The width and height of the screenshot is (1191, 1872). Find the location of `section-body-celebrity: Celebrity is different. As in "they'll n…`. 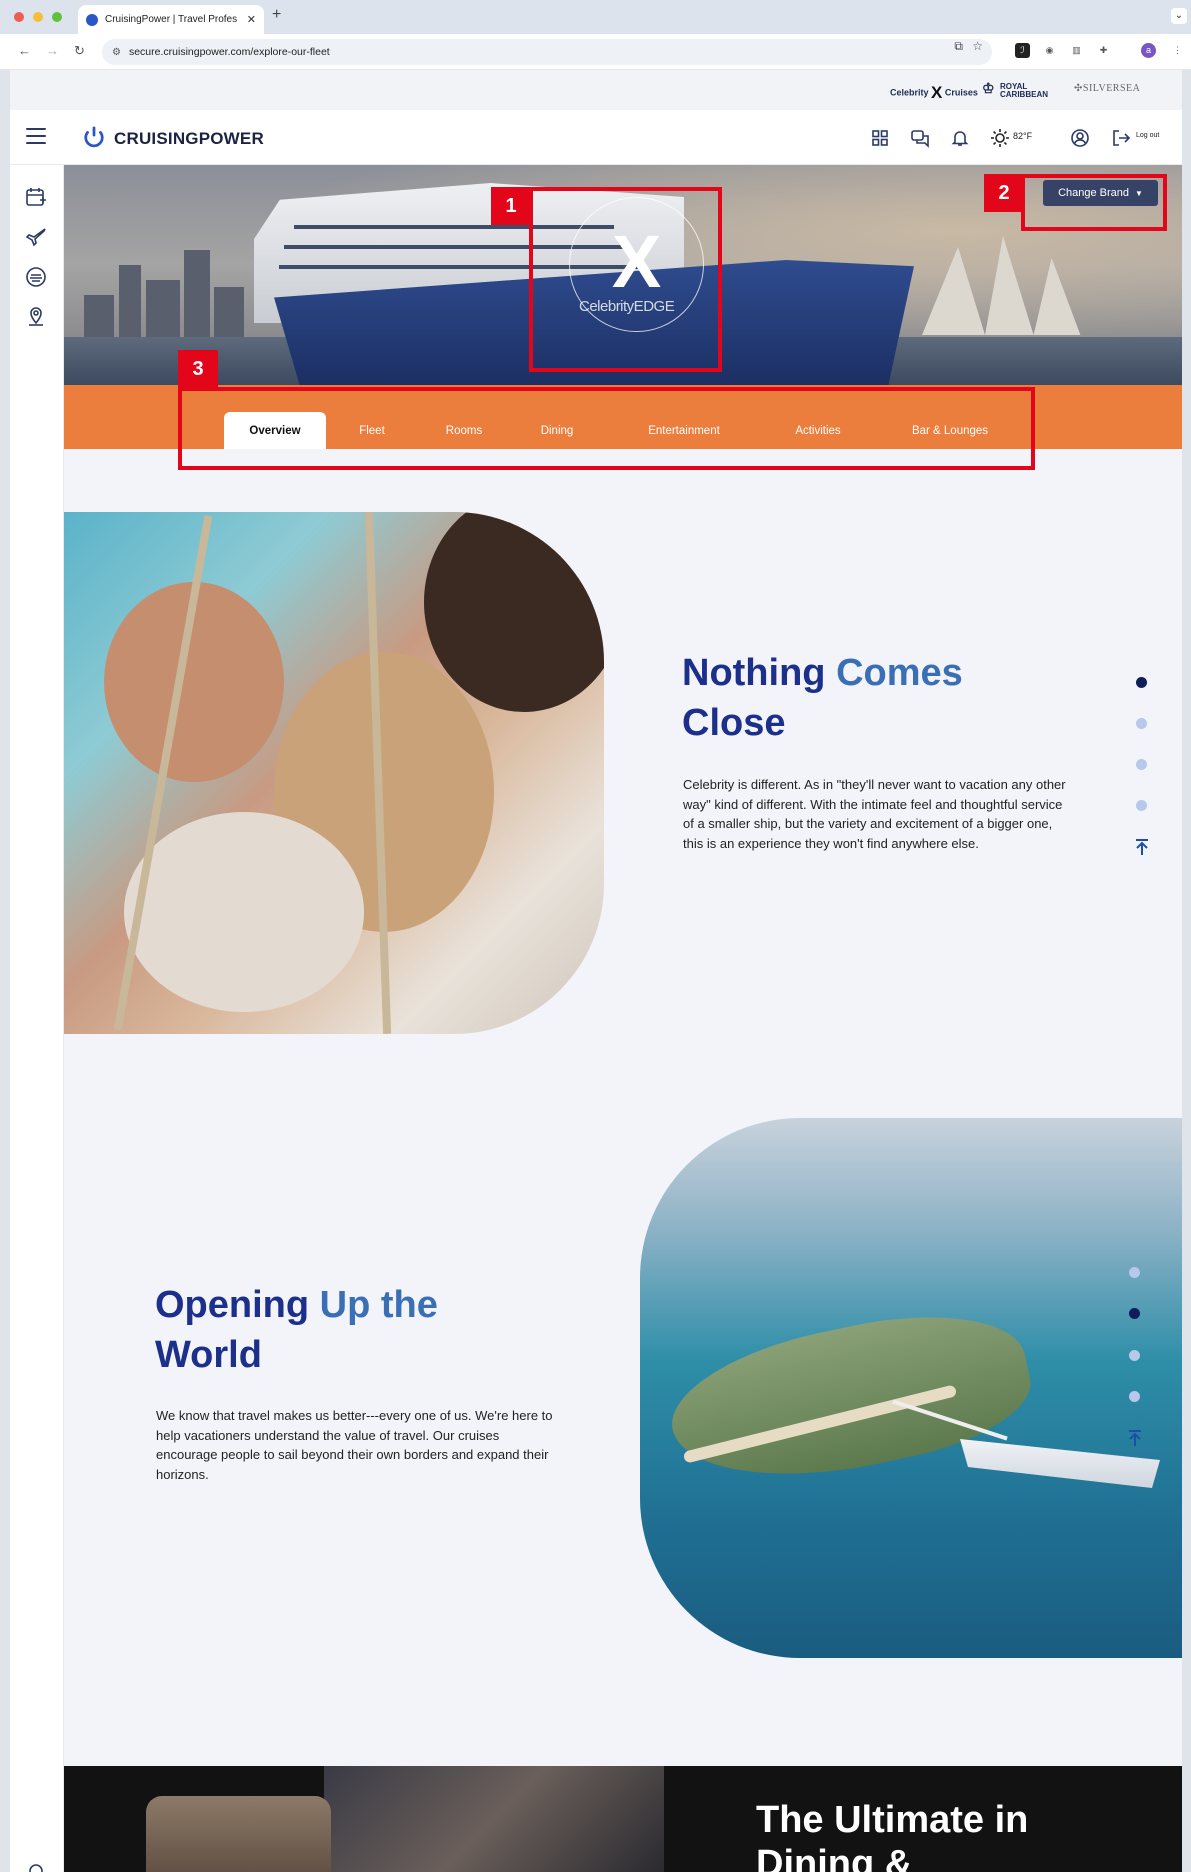

section-body-celebrity: Celebrity is different. As in "they'll n… is located at coordinates (874, 814).